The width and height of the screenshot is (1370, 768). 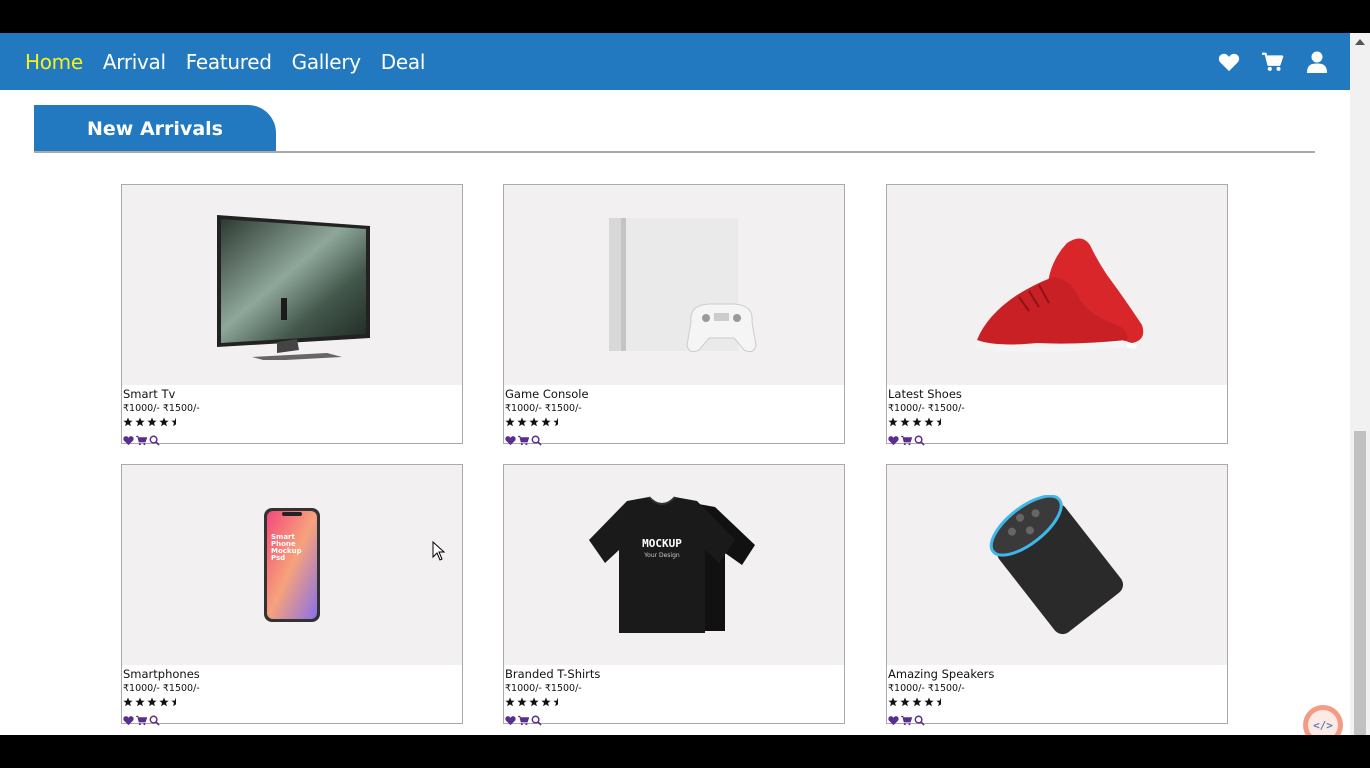 I want to click on product-card: Smart Tv ₹1000/- ₹1500/-, so click(x=292, y=315).